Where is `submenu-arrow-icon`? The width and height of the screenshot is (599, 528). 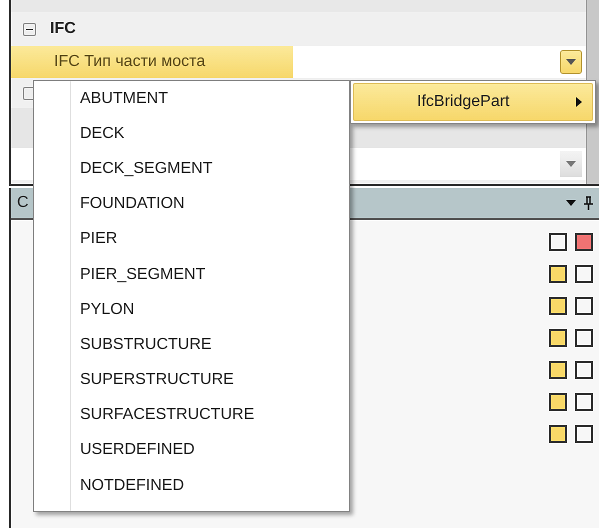 submenu-arrow-icon is located at coordinates (579, 102).